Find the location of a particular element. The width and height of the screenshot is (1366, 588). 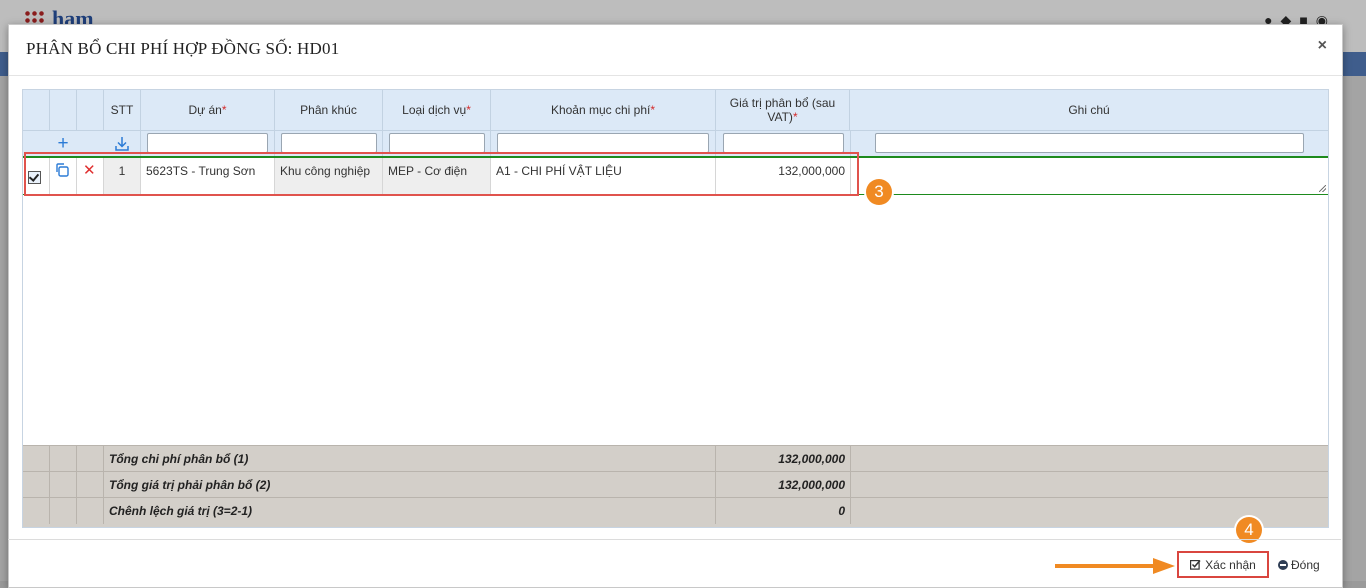

confirm-label: Xác nhận is located at coordinates (1230, 564).